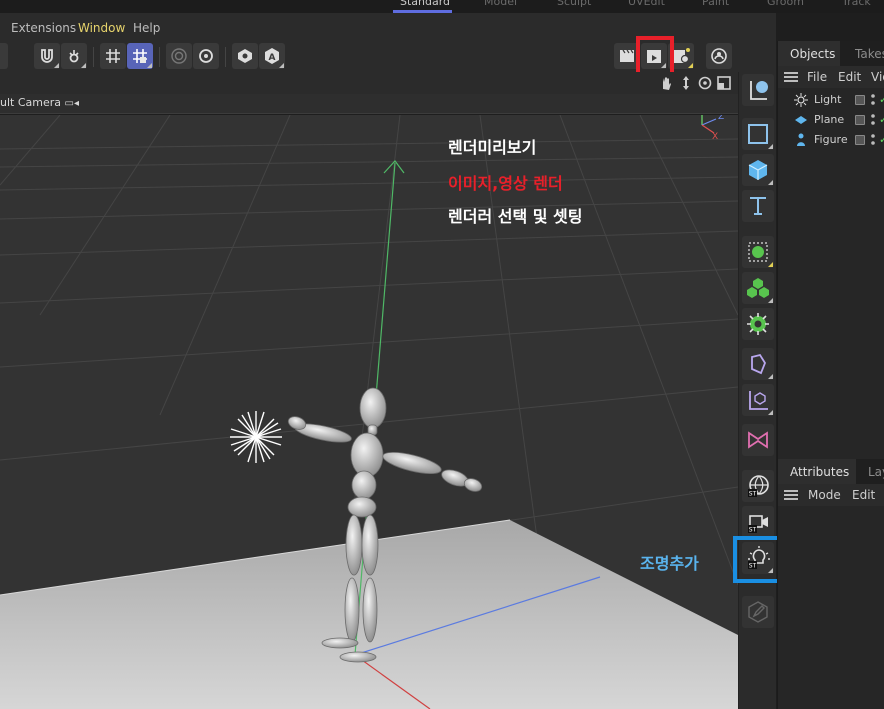 The image size is (884, 709). I want to click on globe-icon: ST, so click(758, 486).